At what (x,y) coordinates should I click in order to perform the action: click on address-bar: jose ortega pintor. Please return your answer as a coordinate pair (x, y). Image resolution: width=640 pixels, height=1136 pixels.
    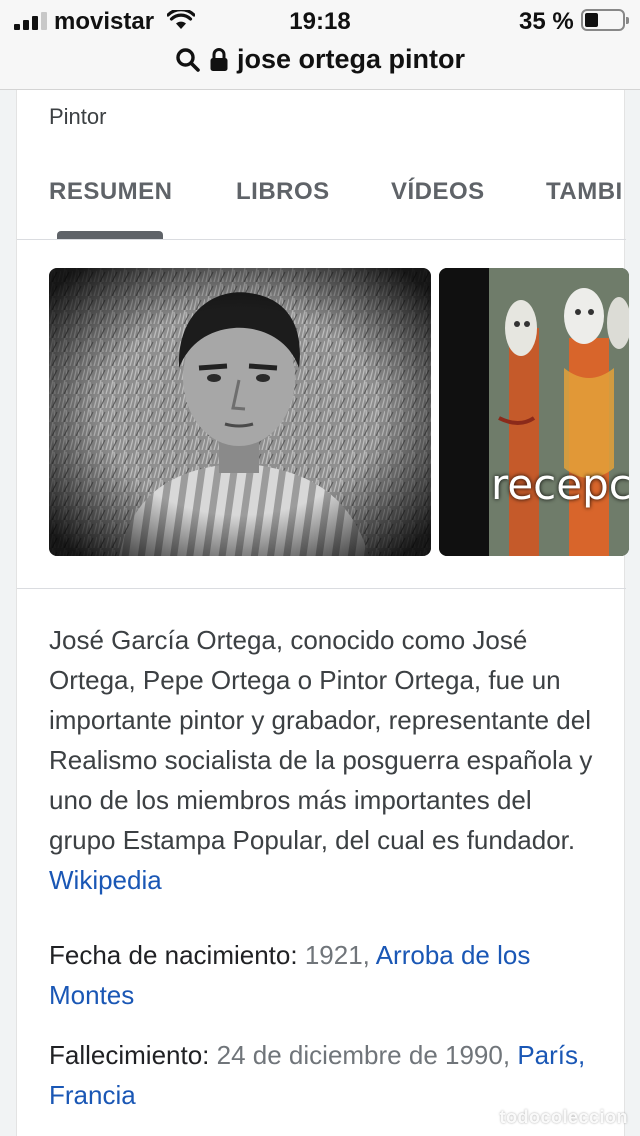
    Looking at the image, I should click on (320, 66).